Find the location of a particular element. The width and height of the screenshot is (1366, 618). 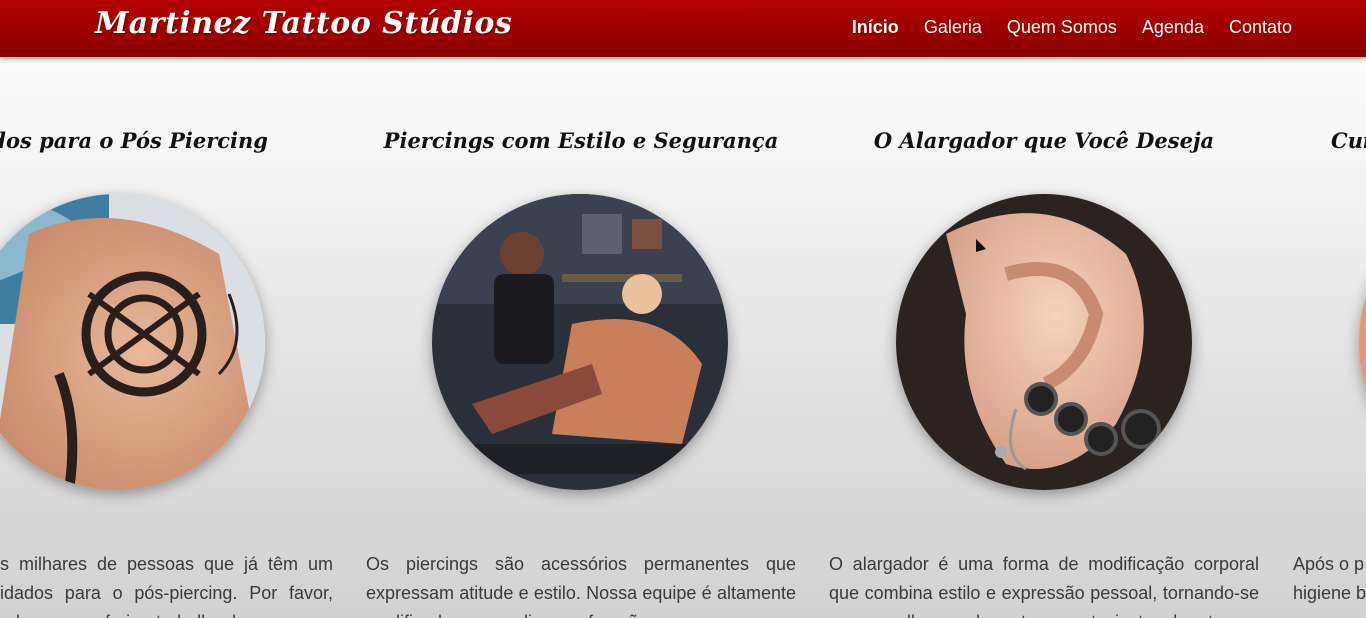

main-nav: Início Galeria Quem Somos Agenda Contato is located at coordinates (1059, 27).